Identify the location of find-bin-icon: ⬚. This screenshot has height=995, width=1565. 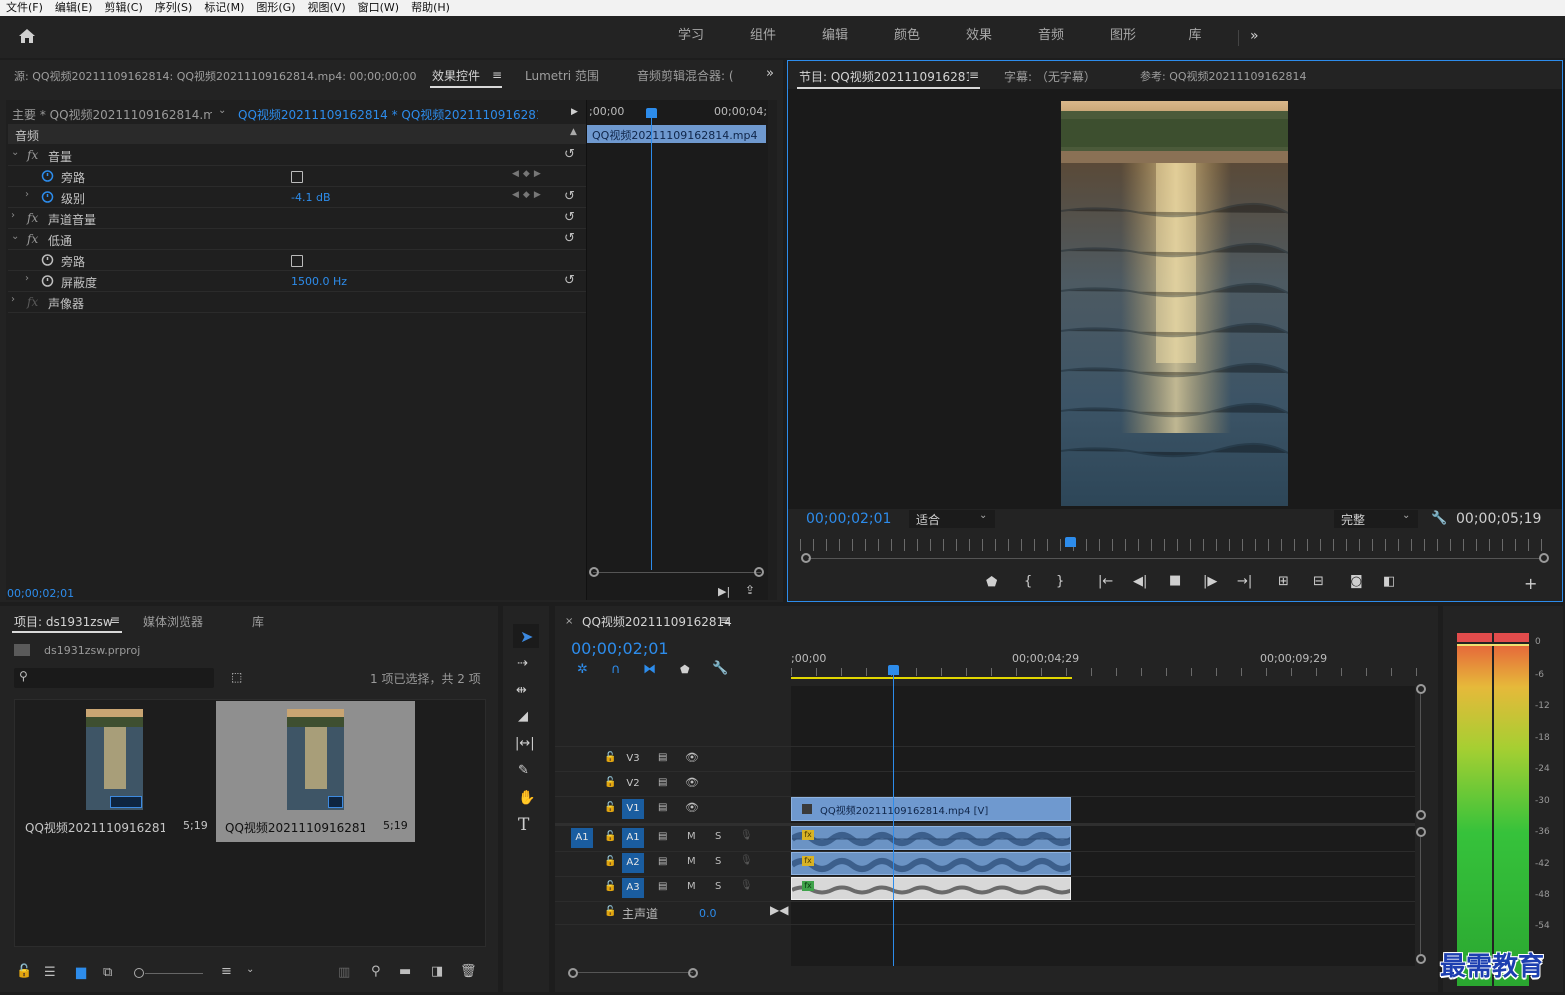
(236, 677).